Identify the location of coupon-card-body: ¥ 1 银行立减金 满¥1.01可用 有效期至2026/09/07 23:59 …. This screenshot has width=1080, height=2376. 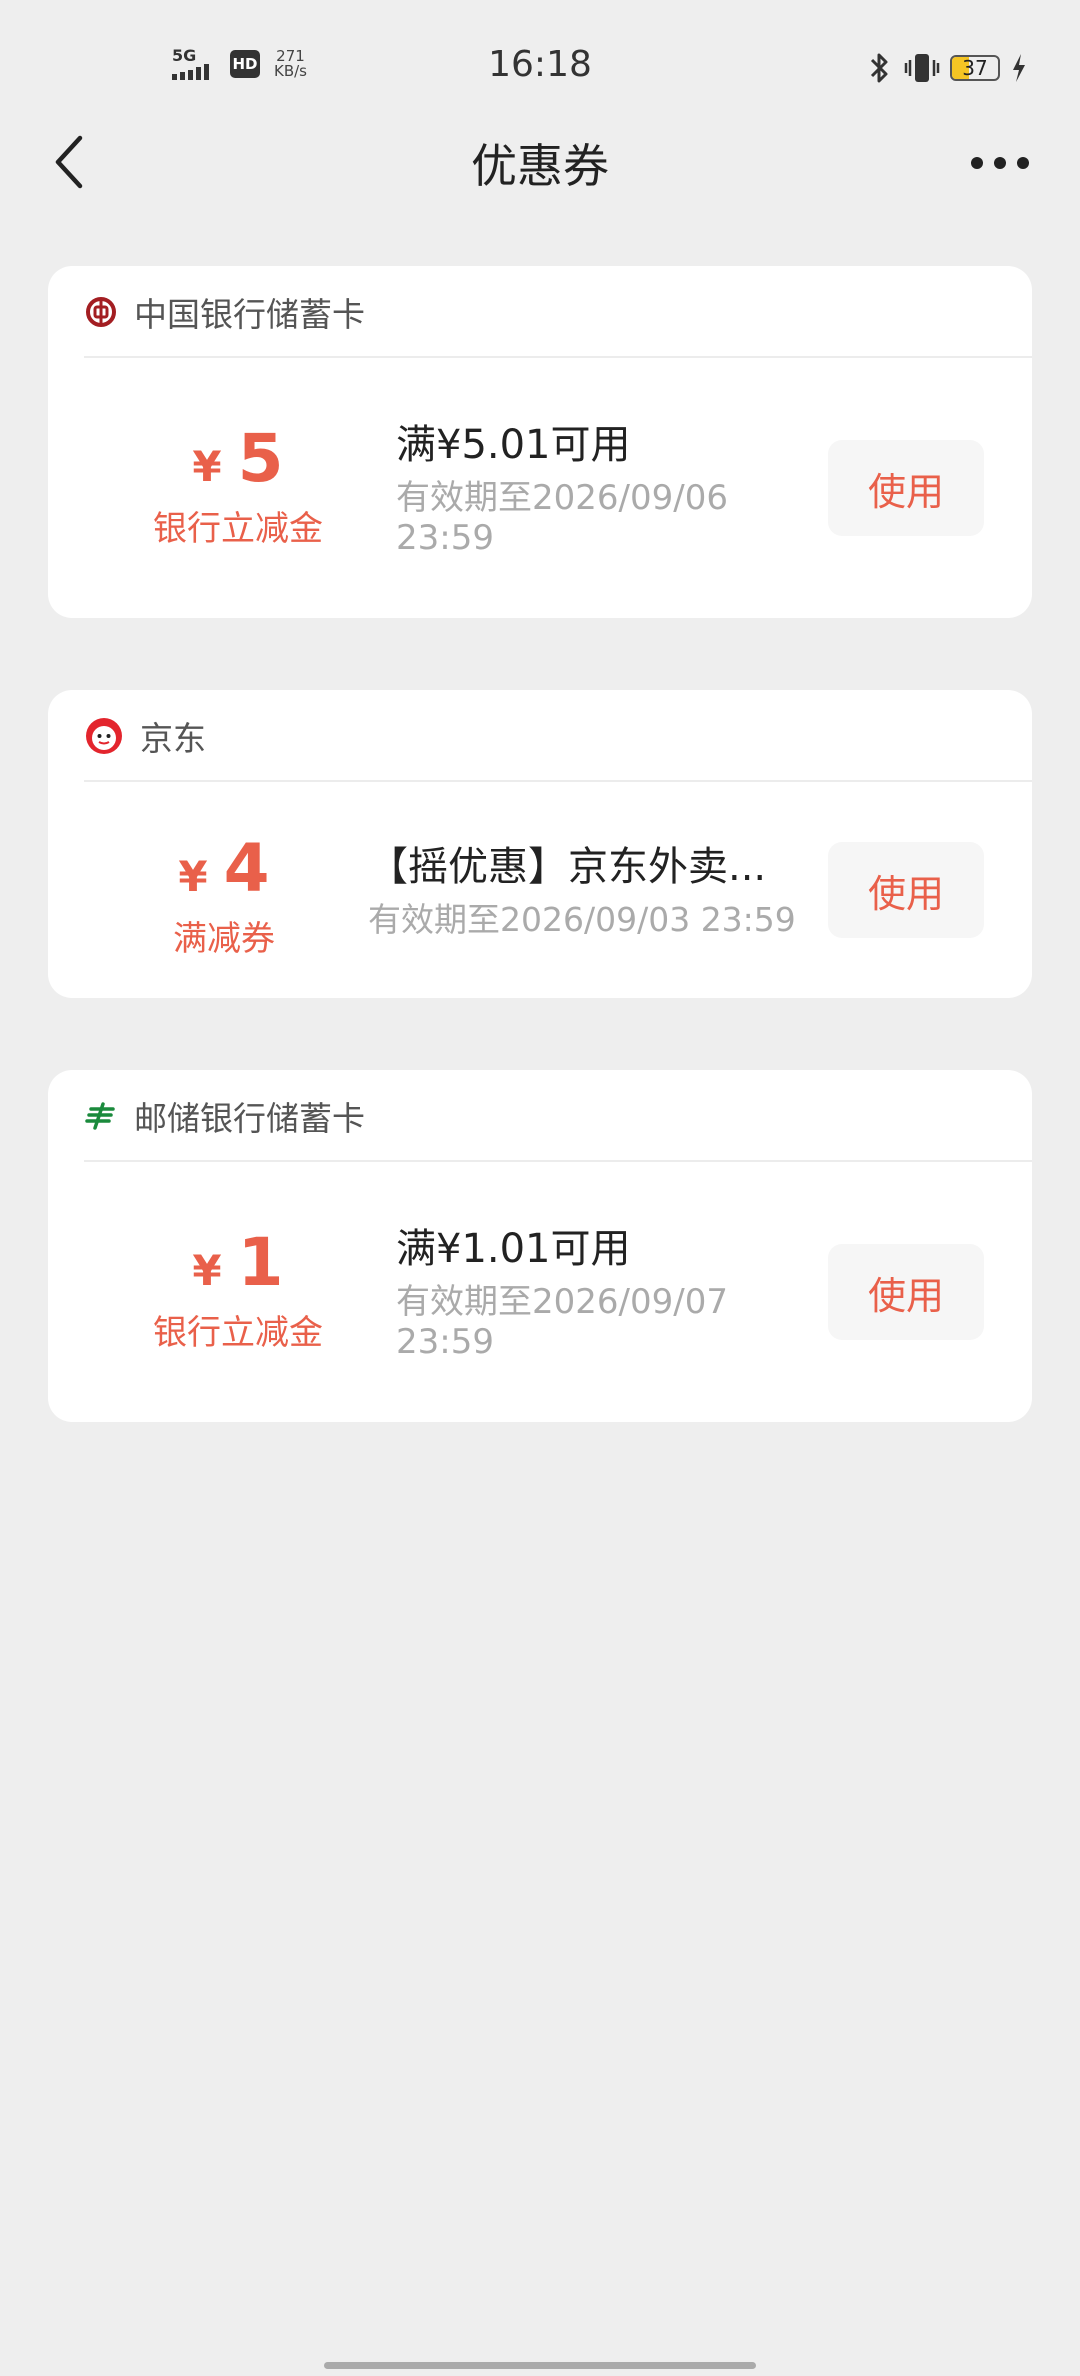
(540, 1292).